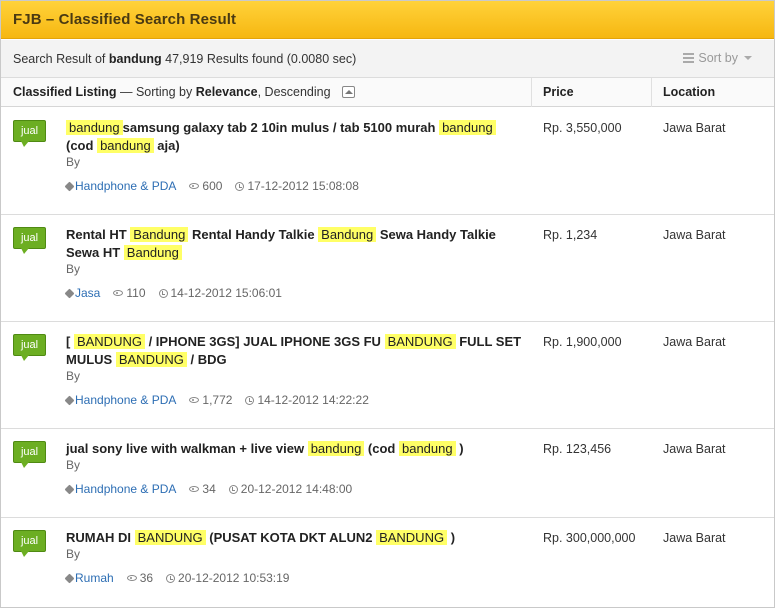  Describe the element at coordinates (87, 293) in the screenshot. I see `category-link: Jasa` at that location.